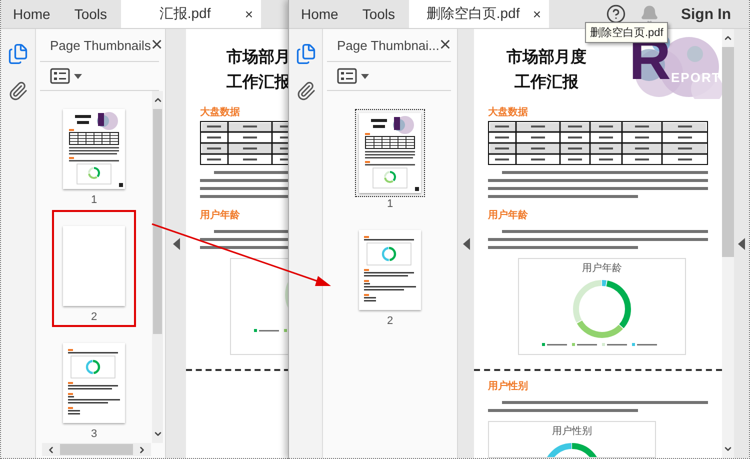  What do you see at coordinates (94, 434) in the screenshot?
I see `page-number: 3` at bounding box center [94, 434].